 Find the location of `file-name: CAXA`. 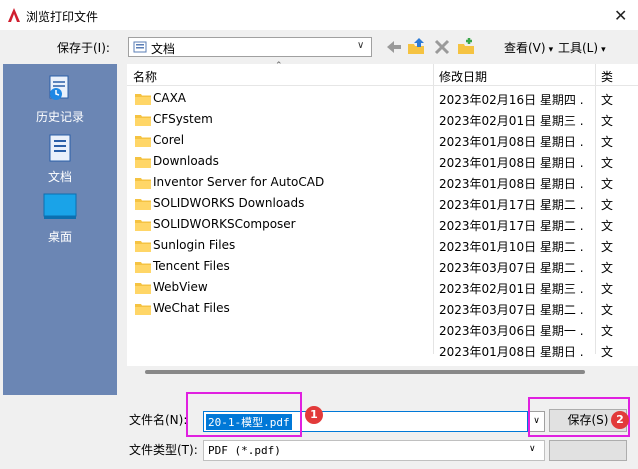

file-name: CAXA is located at coordinates (170, 98).